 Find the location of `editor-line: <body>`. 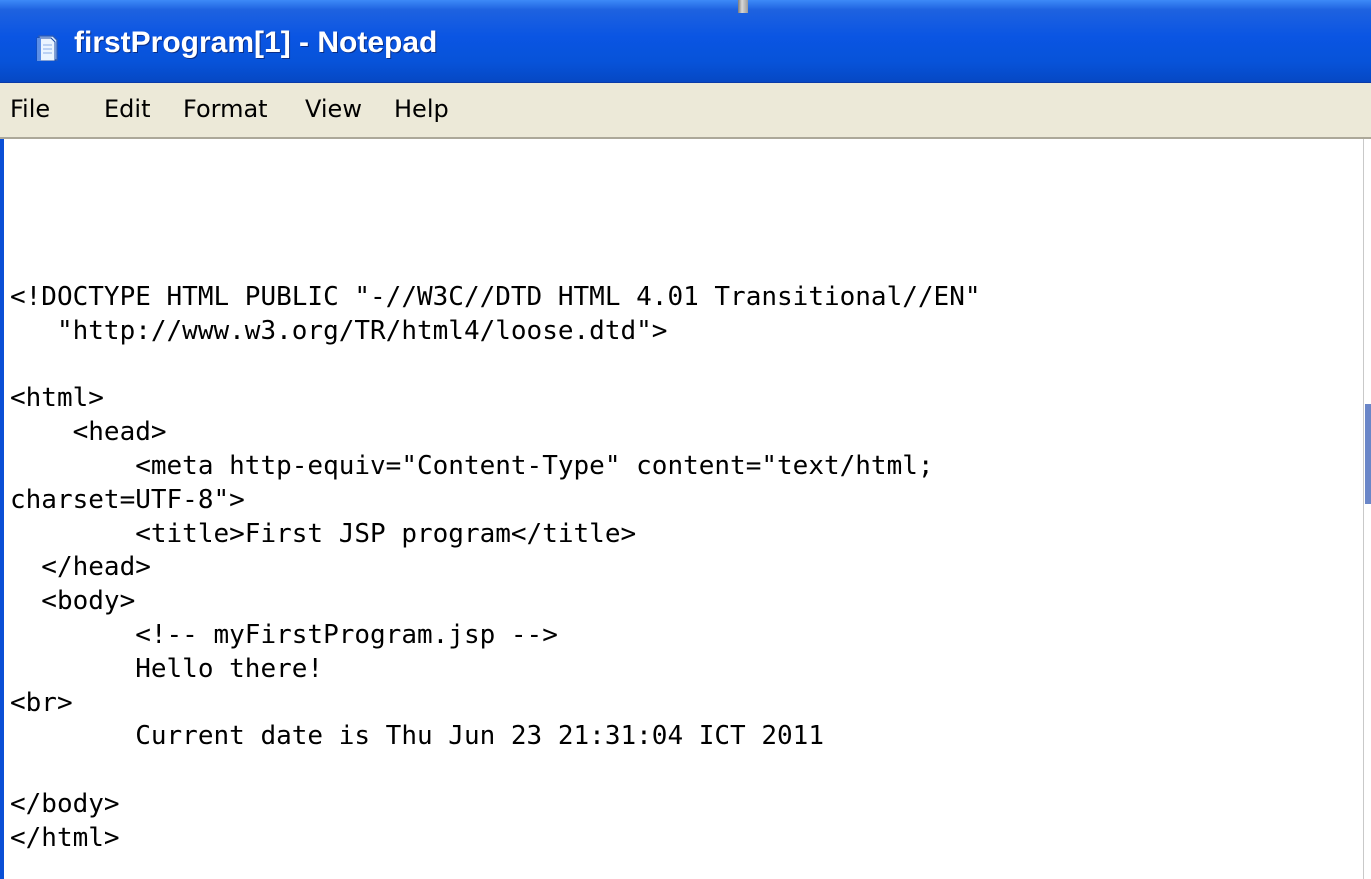

editor-line: <body> is located at coordinates (73, 601).